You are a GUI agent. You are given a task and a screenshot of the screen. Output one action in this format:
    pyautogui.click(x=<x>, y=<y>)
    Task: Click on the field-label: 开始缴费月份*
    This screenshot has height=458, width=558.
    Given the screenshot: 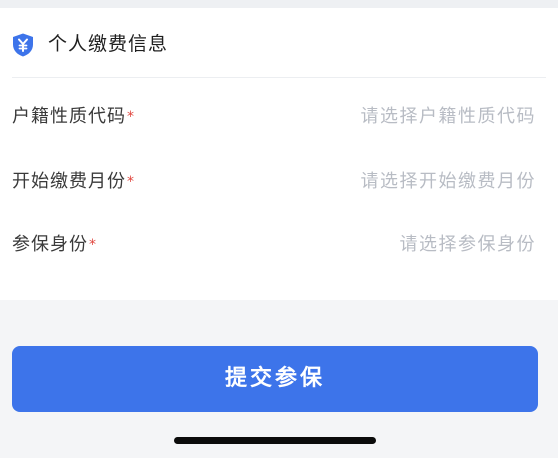 What is the action you would take?
    pyautogui.click(x=73, y=182)
    